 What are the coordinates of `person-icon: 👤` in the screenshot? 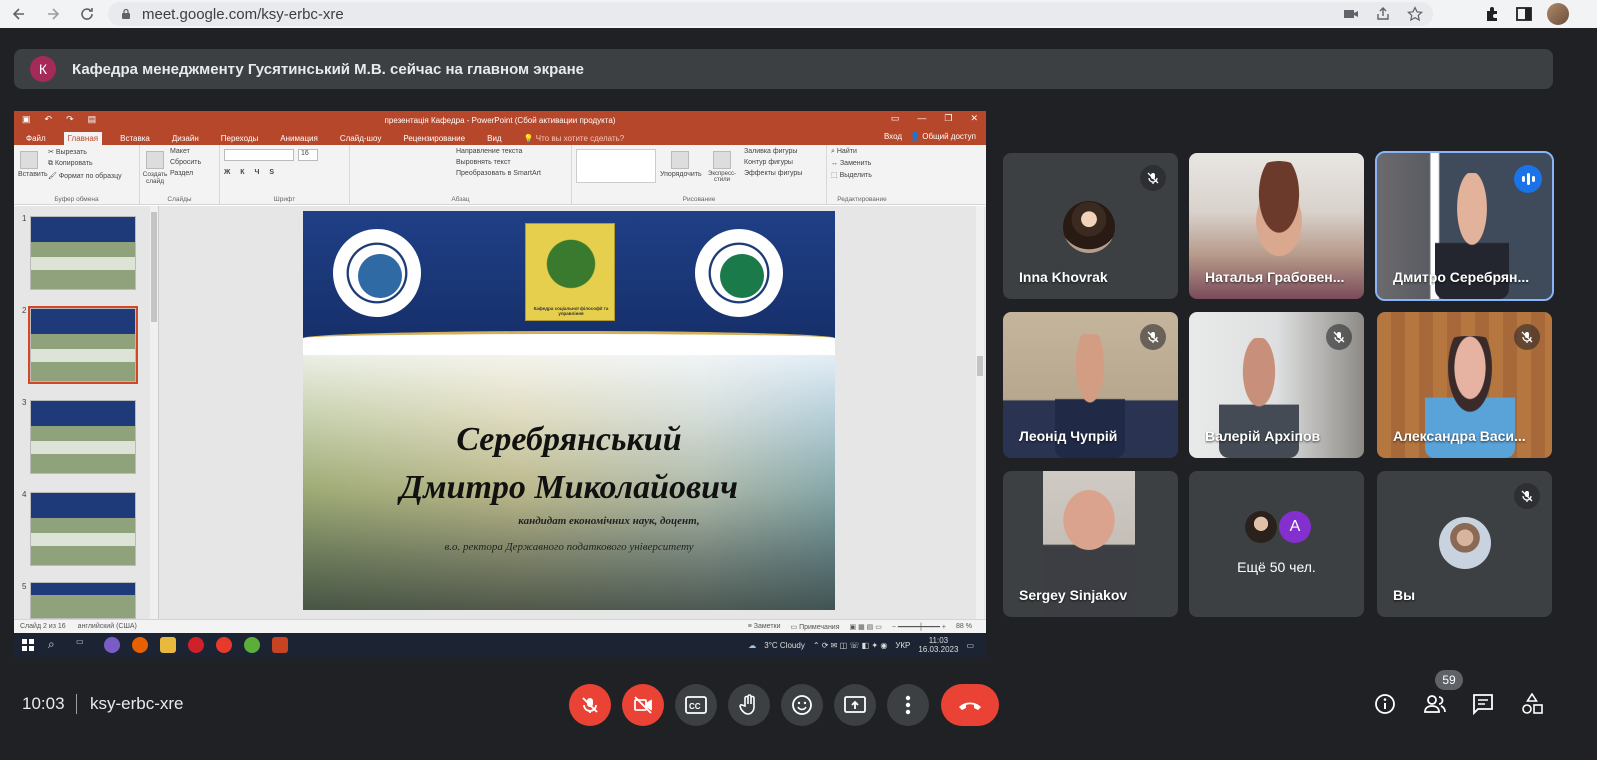 It's located at (915, 136).